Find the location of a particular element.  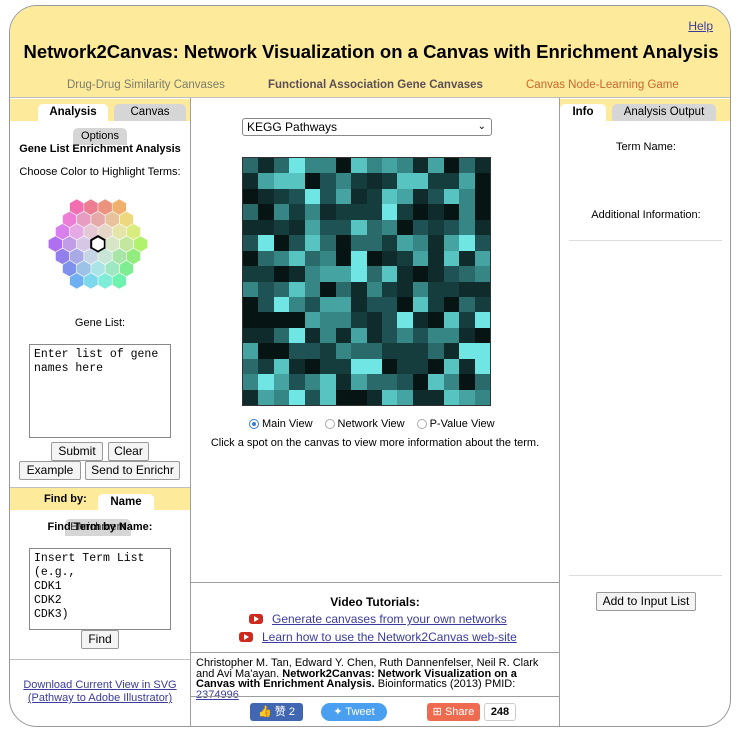

pmid-link: 2374996 is located at coordinates (217, 695).